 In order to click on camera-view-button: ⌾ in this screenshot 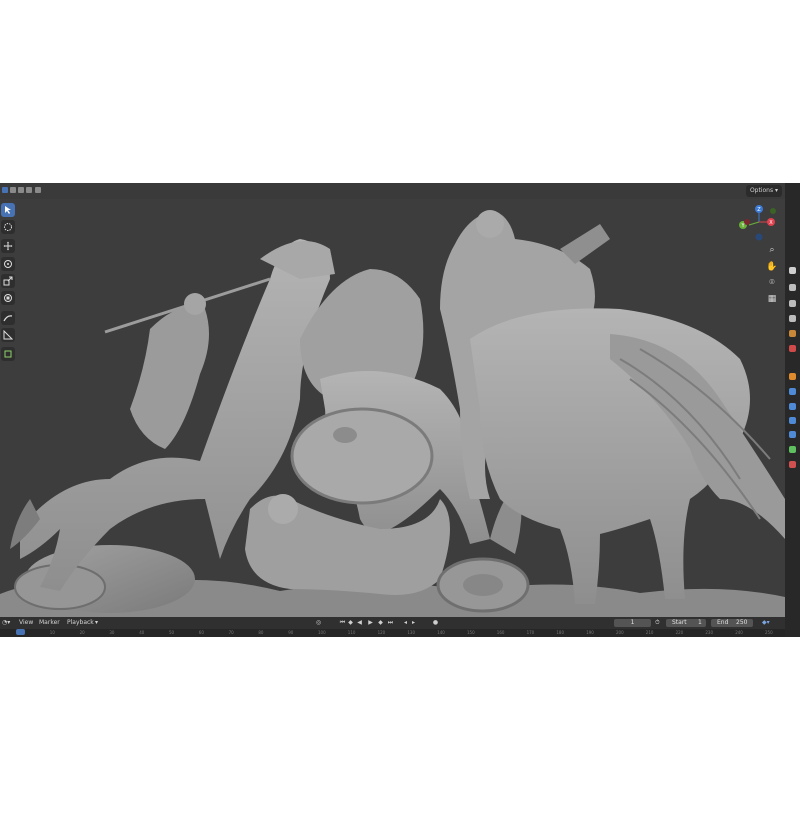, I will do `click(772, 283)`.